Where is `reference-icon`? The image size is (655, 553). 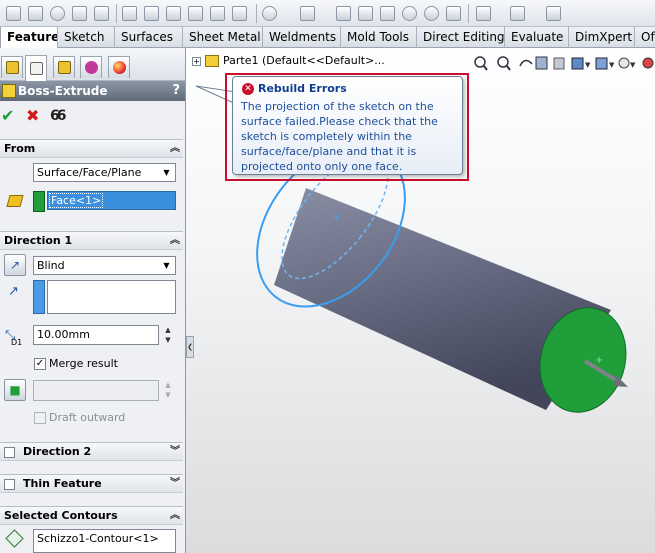 reference-icon is located at coordinates (517, 13).